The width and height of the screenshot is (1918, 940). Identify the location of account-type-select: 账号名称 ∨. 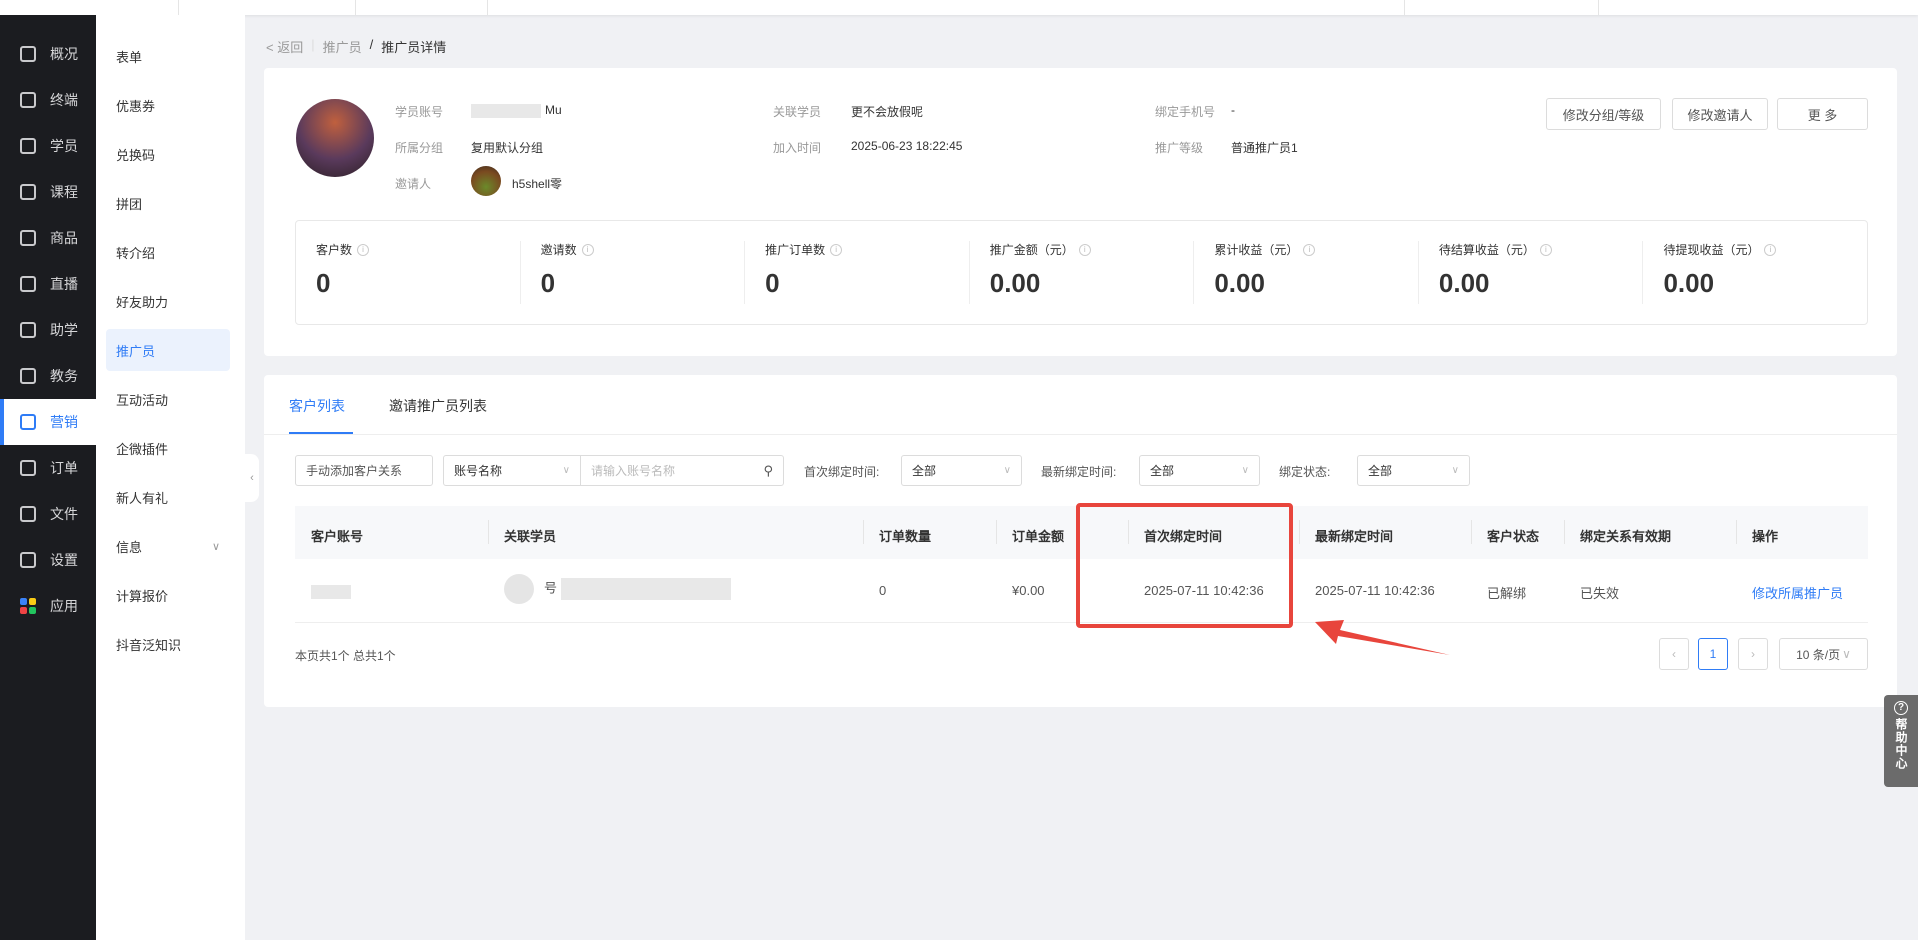
(512, 470).